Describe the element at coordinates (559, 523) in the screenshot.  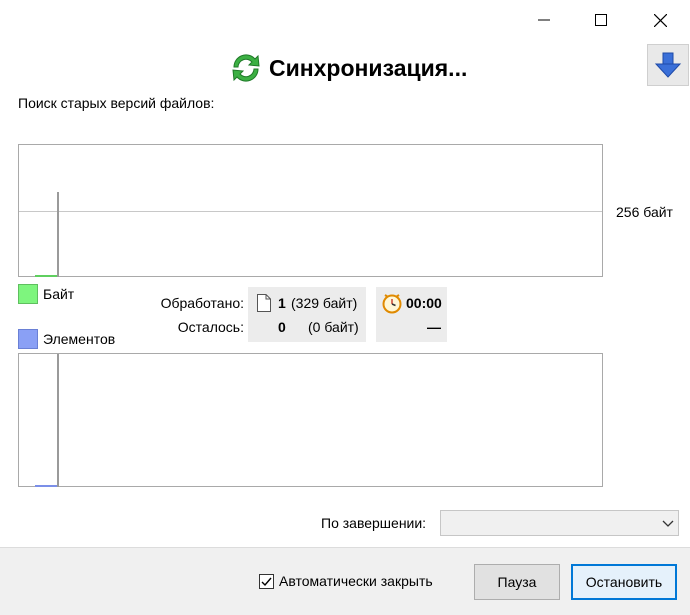
I see `on-completion-select` at that location.